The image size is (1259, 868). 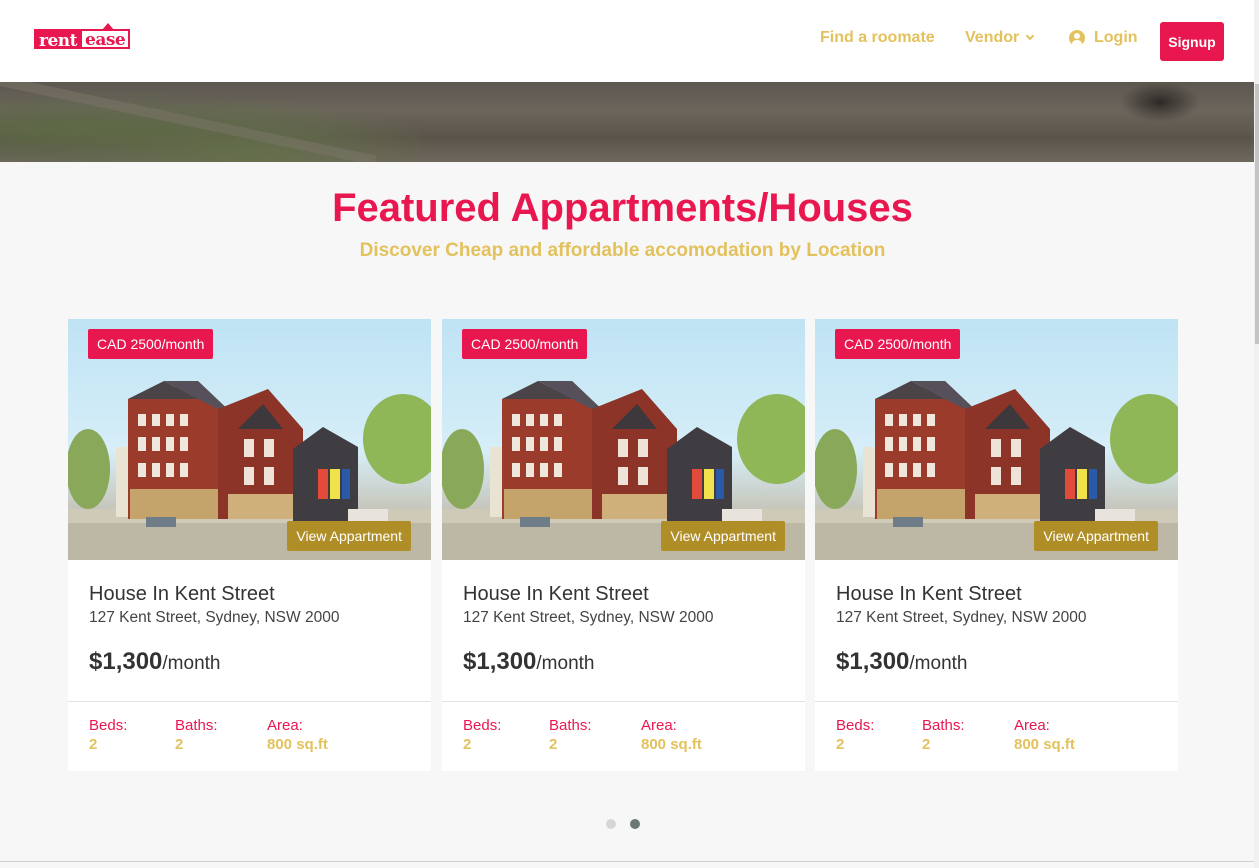 I want to click on logo-rent-text: rent, so click(x=58, y=40).